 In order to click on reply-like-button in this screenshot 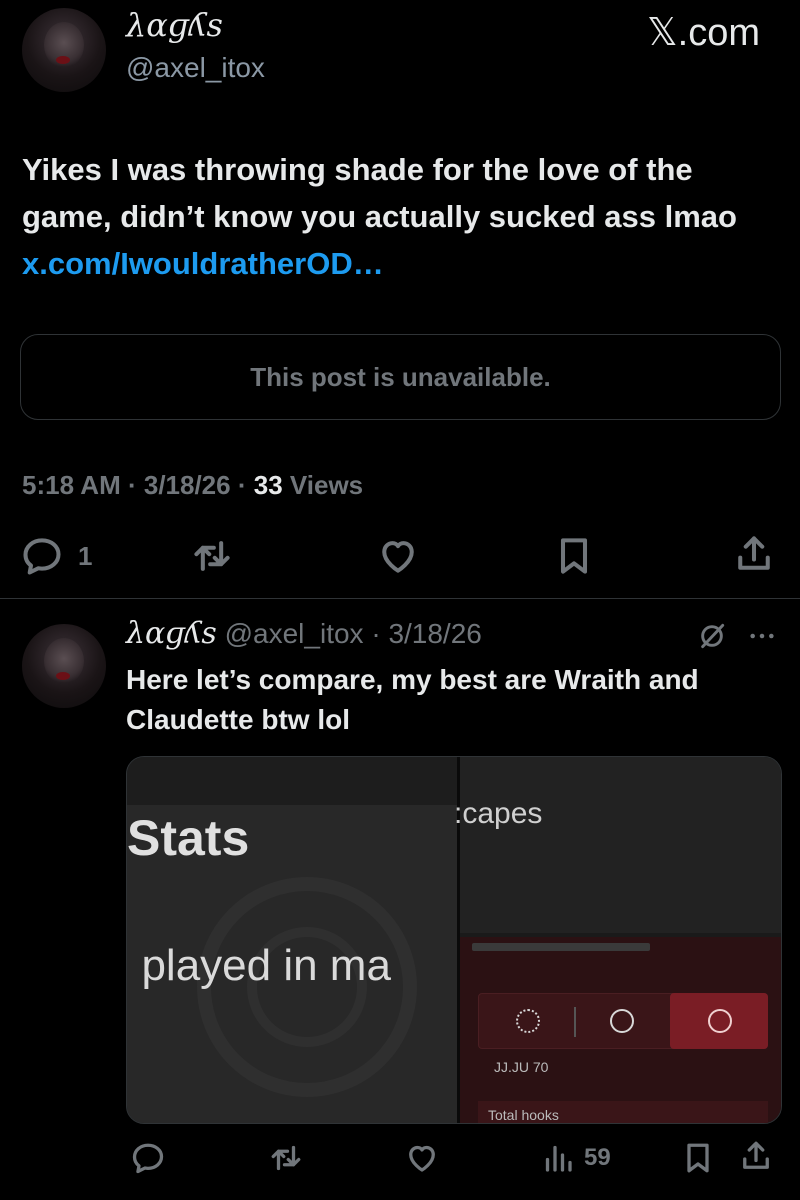, I will do `click(422, 1158)`.